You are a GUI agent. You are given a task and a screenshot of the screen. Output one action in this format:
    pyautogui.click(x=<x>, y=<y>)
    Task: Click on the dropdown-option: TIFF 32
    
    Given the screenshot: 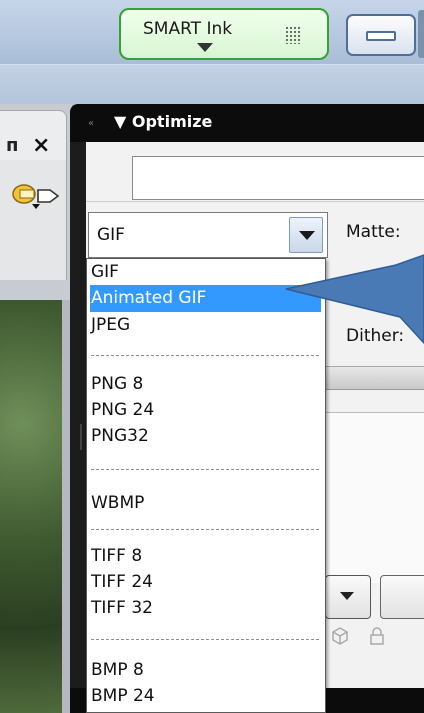 What is the action you would take?
    pyautogui.click(x=205, y=608)
    